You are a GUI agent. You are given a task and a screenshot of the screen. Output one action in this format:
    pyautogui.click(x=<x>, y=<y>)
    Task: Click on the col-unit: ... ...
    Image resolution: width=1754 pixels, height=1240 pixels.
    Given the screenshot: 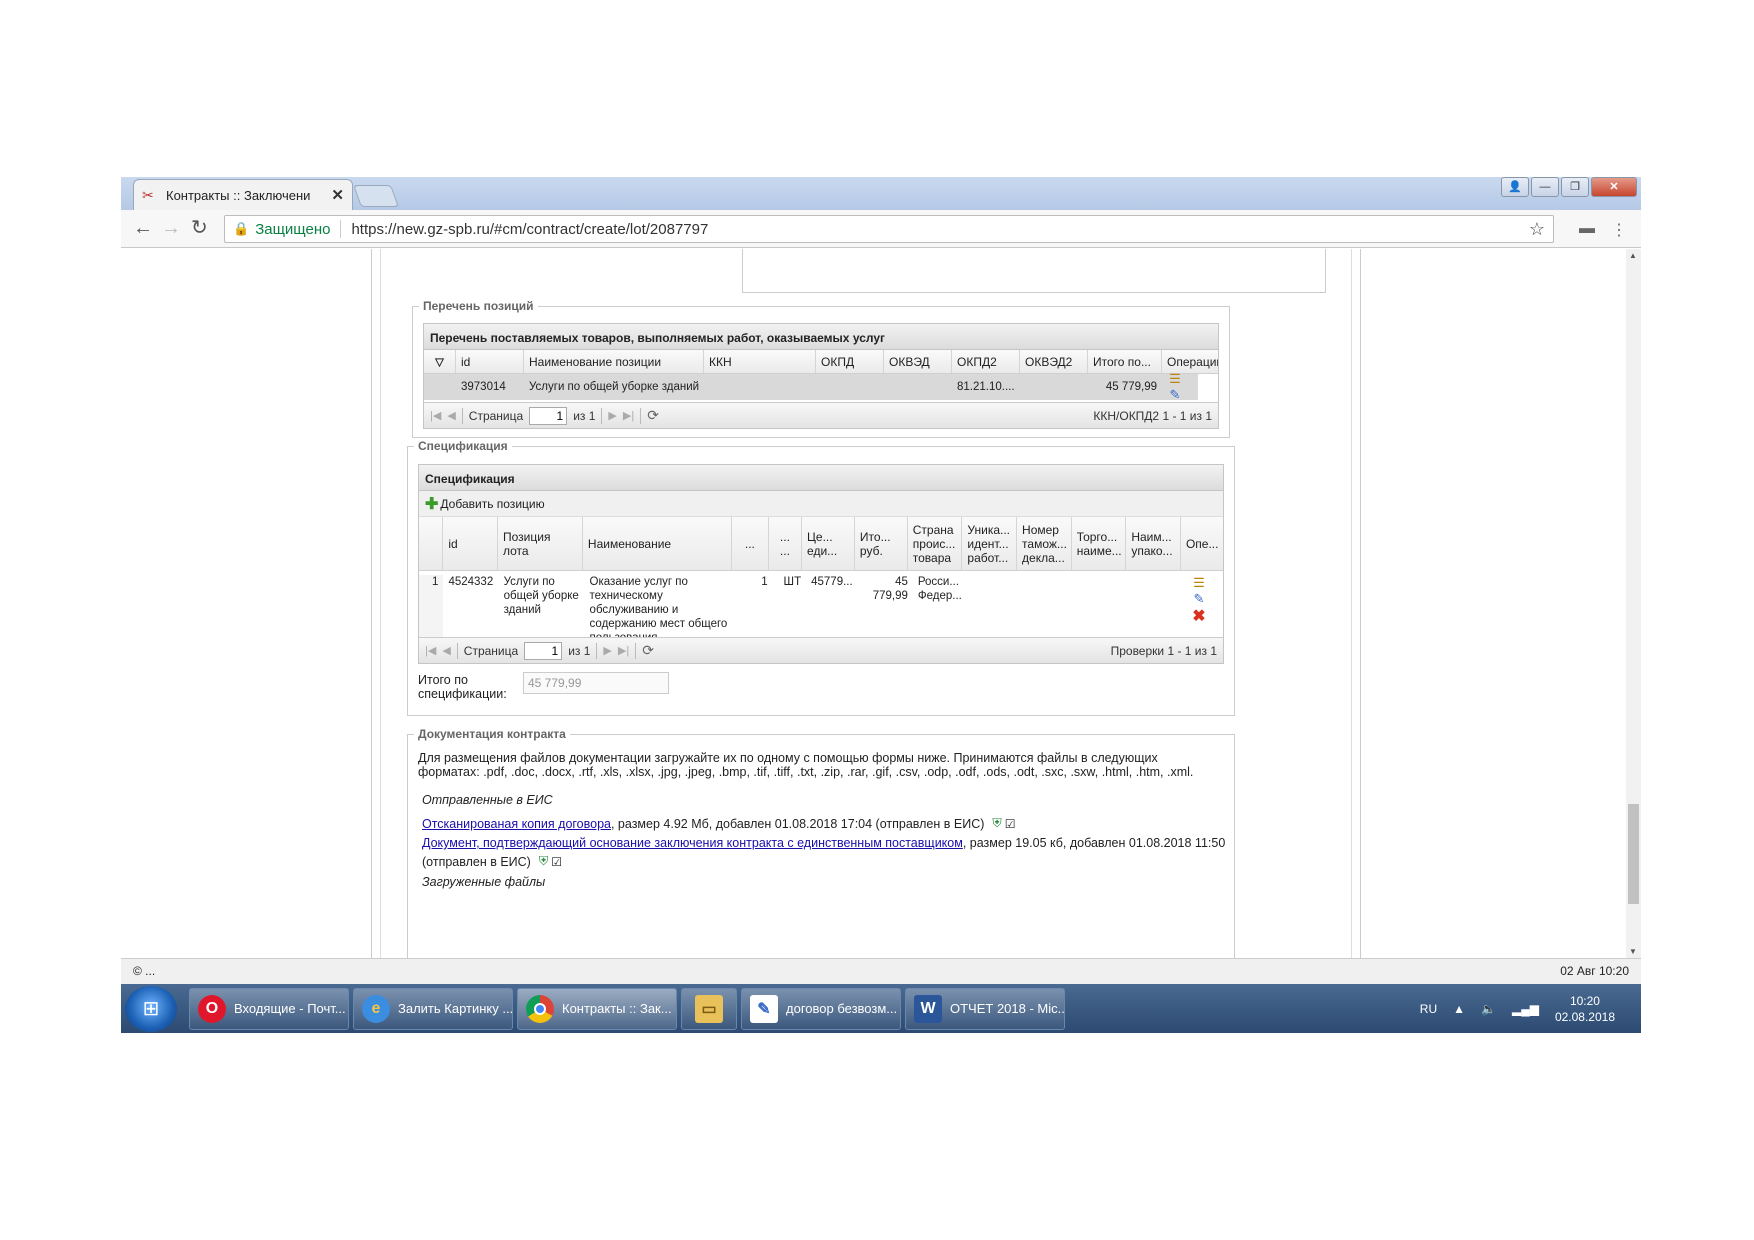 What is the action you would take?
    pyautogui.click(x=786, y=543)
    